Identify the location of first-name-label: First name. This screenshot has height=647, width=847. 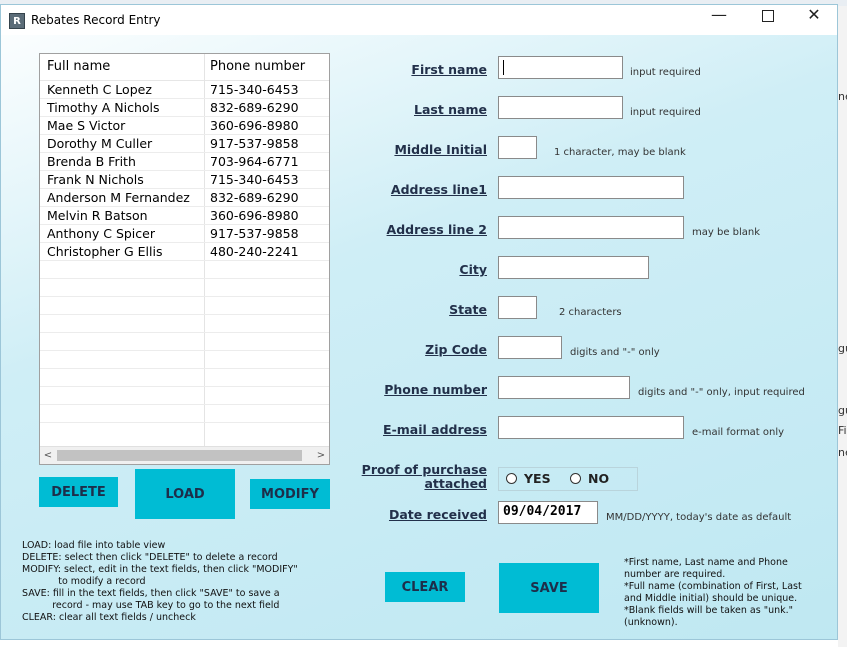
(449, 69).